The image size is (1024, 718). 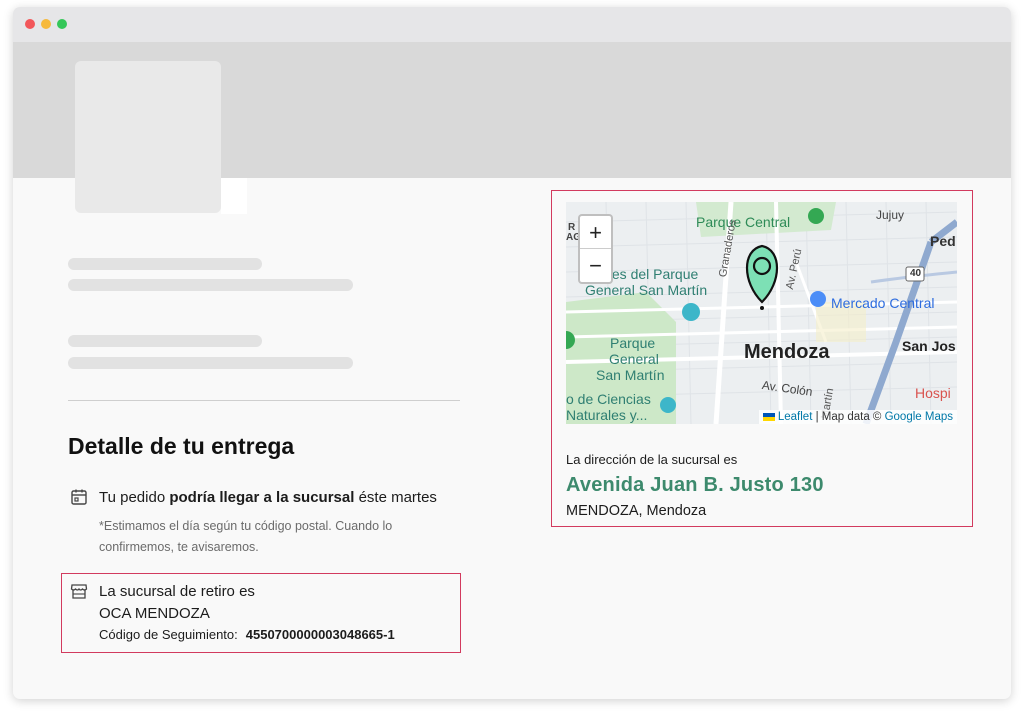 What do you see at coordinates (148, 137) in the screenshot?
I see `store-logo-placeholder` at bounding box center [148, 137].